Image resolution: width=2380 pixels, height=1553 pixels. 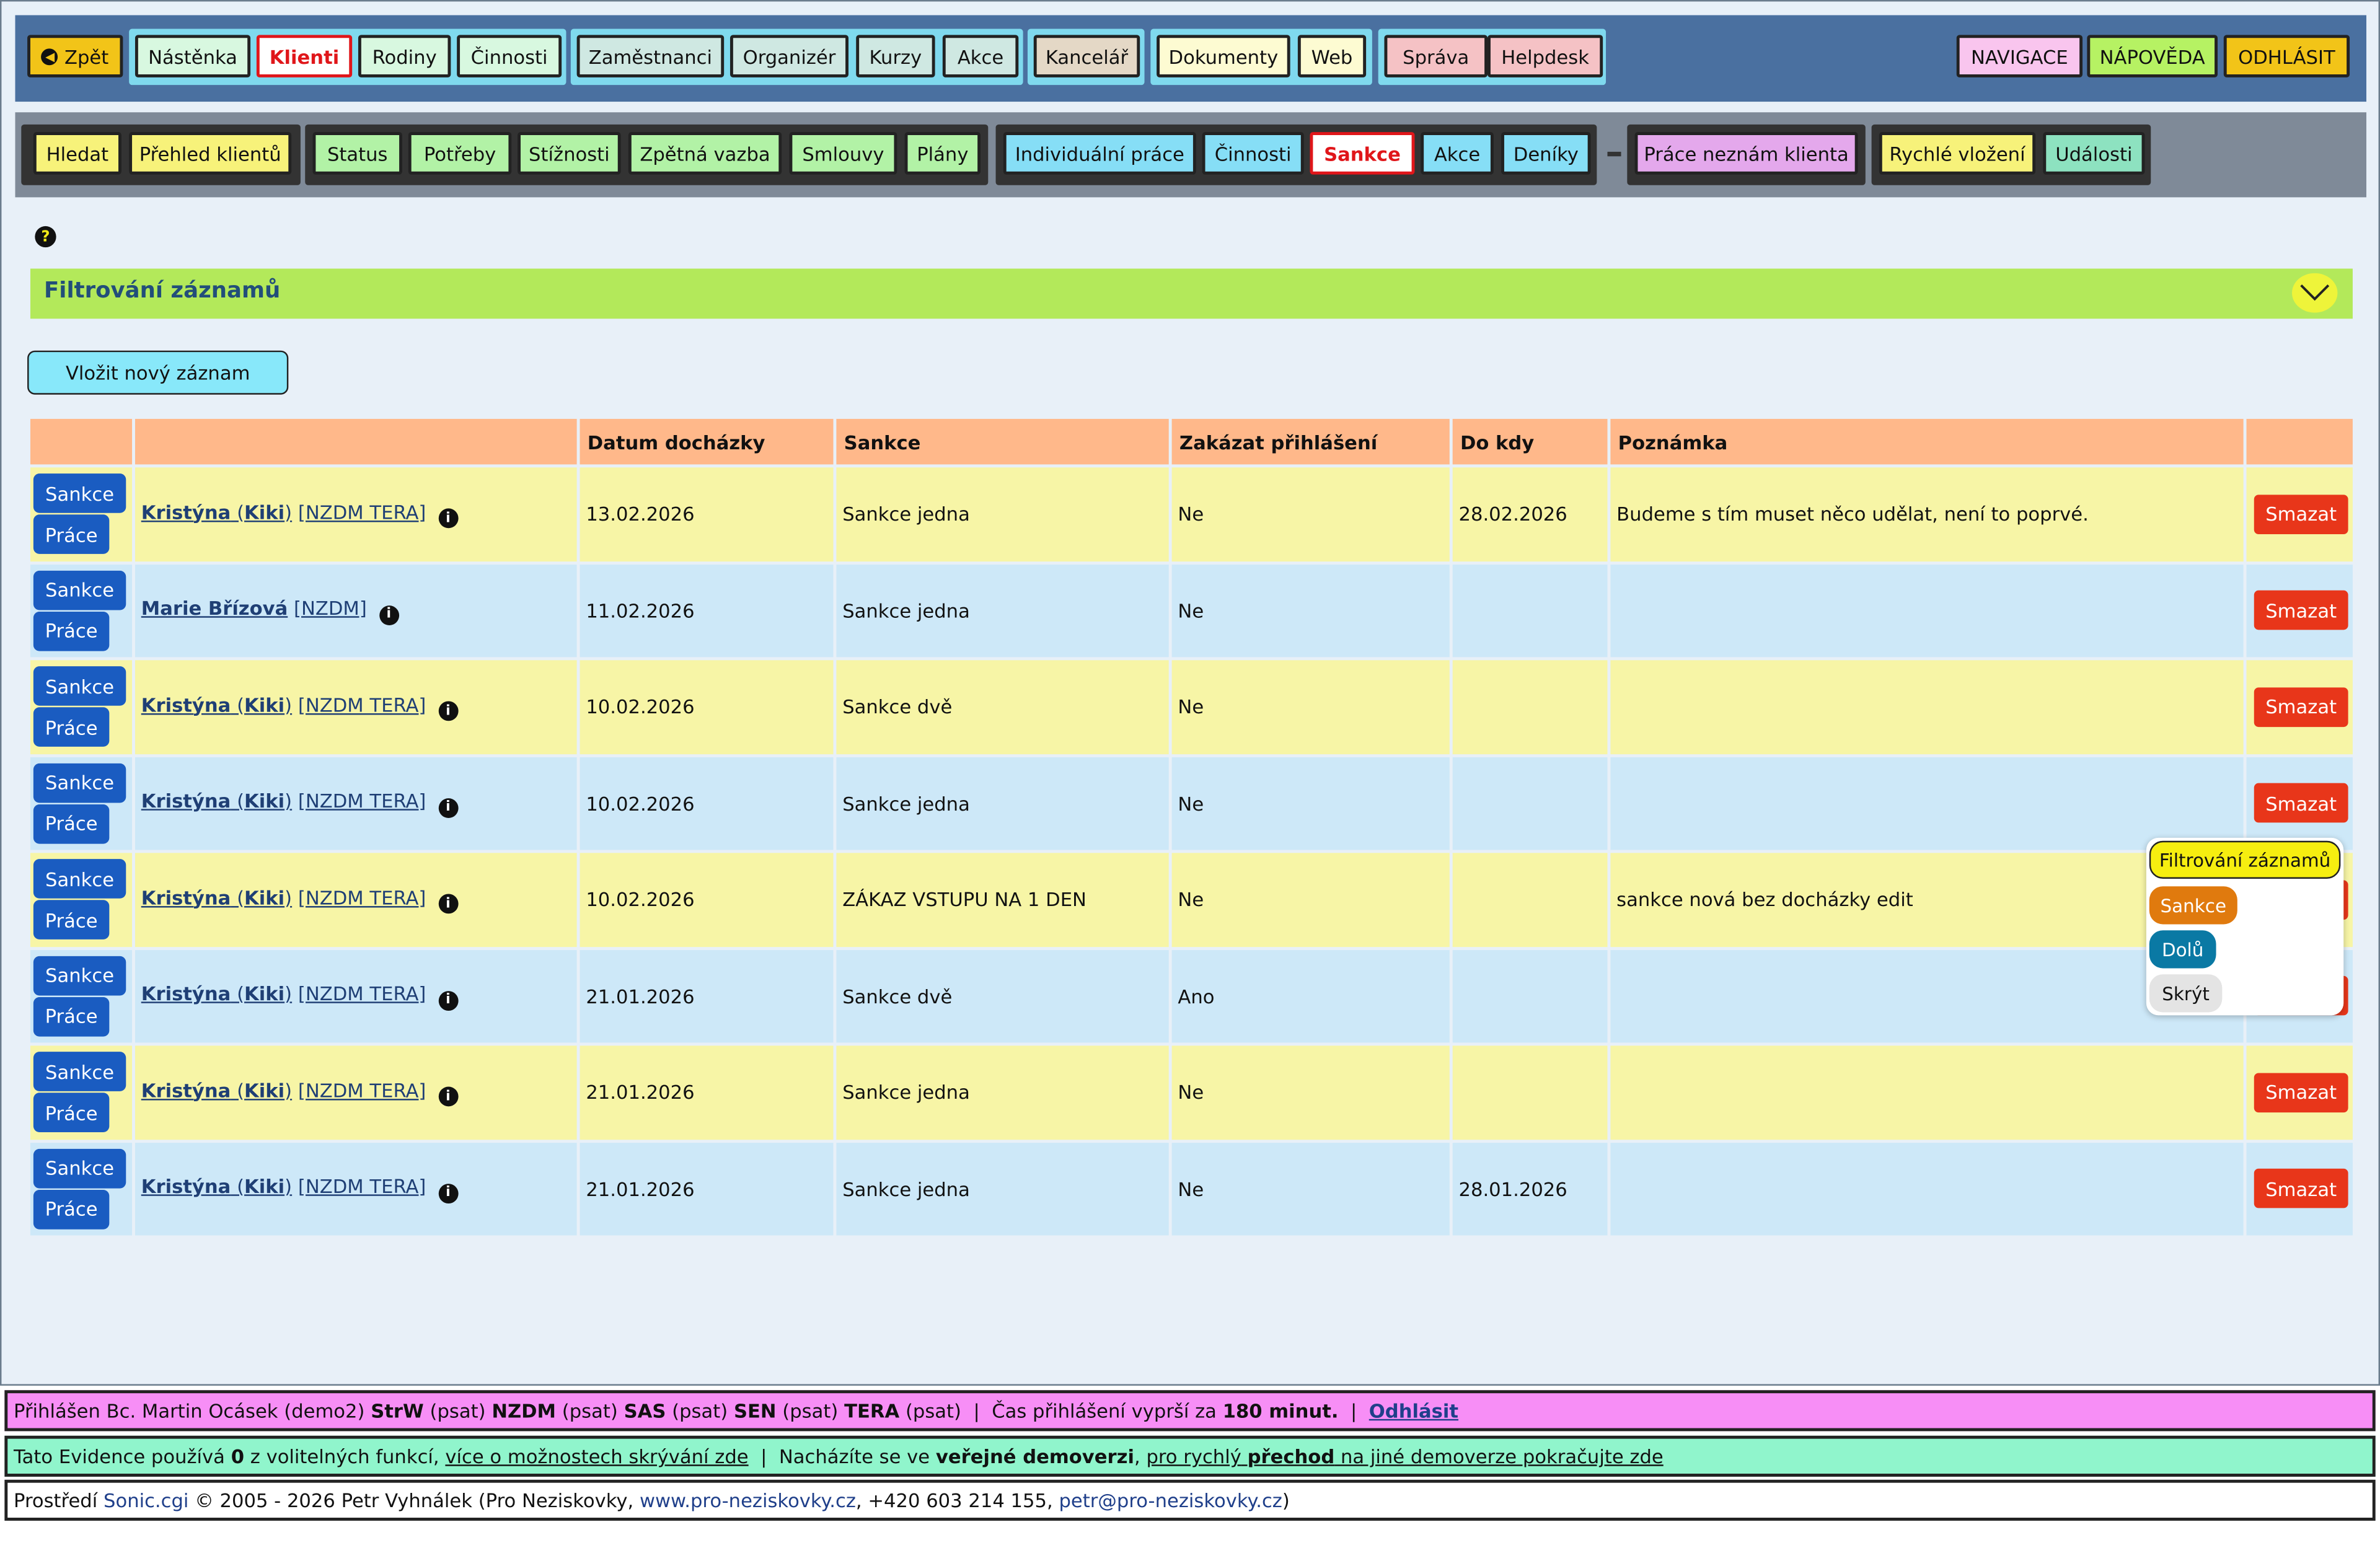 What do you see at coordinates (748, 1500) in the screenshot?
I see `website-link: www.pro-neziskovky.cz` at bounding box center [748, 1500].